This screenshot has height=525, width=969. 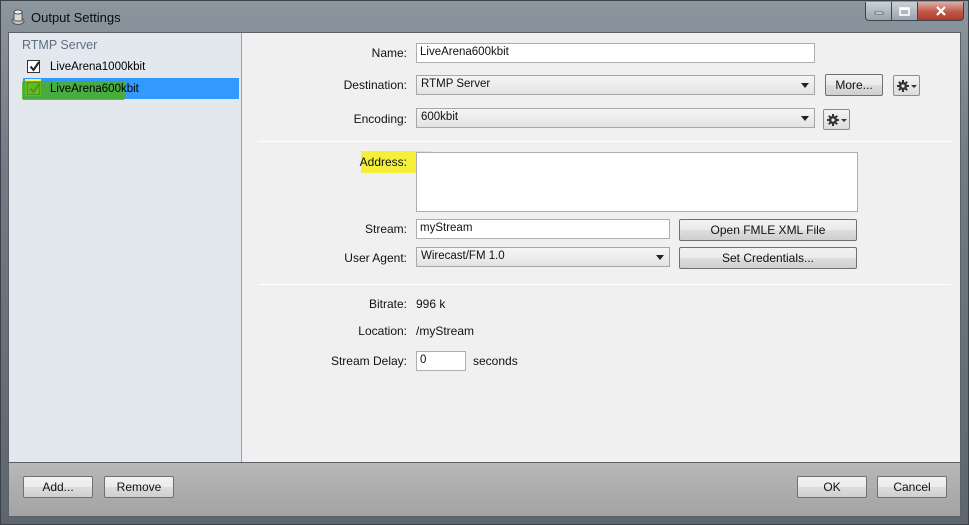 I want to click on bitrate-label: Bitrate:, so click(x=387, y=304).